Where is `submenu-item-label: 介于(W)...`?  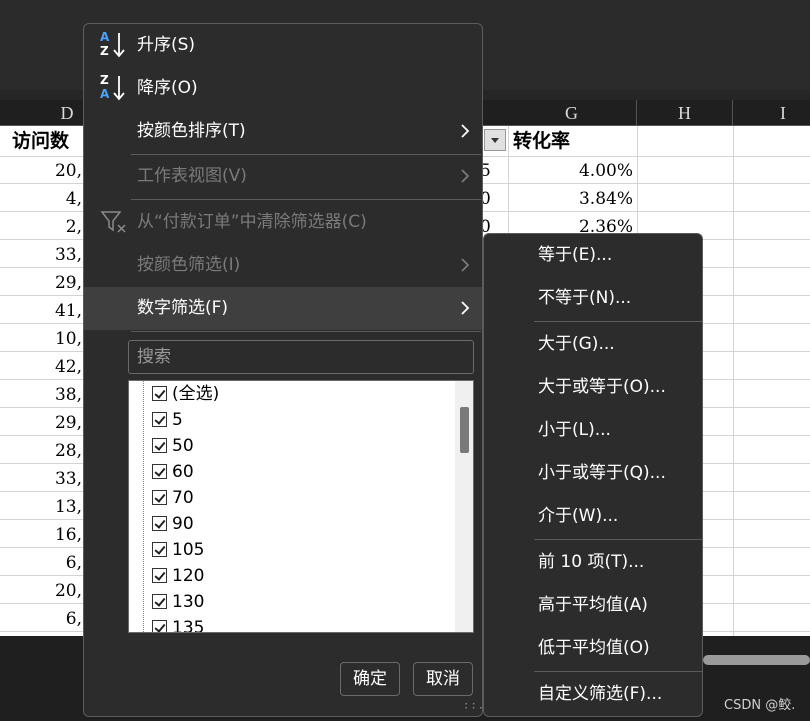 submenu-item-label: 介于(W)... is located at coordinates (578, 516).